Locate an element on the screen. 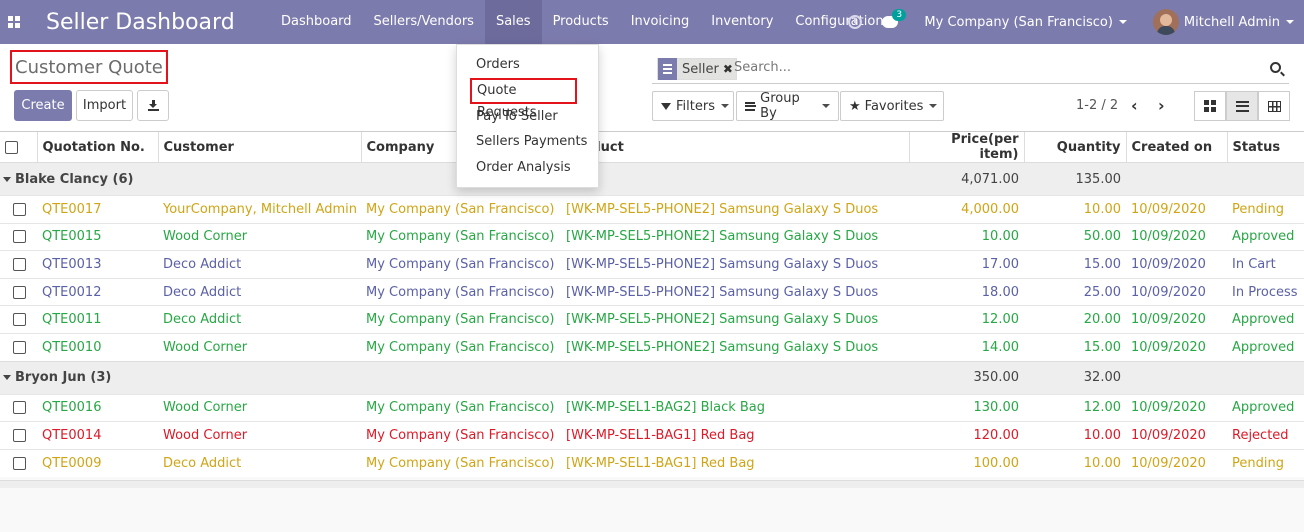 The height and width of the screenshot is (532, 1304). select-all-checkbox-cell is located at coordinates (18, 147).